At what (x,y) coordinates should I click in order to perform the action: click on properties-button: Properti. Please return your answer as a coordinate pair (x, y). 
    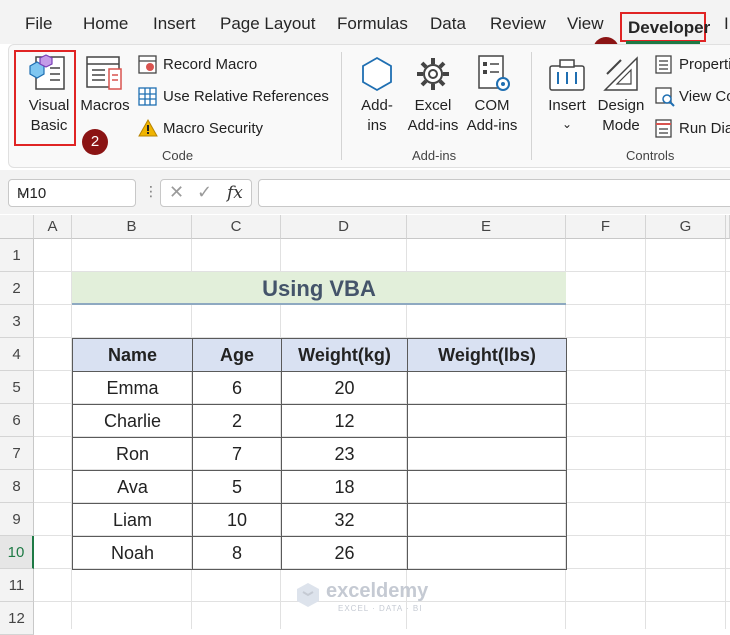
    Looking at the image, I should click on (704, 65).